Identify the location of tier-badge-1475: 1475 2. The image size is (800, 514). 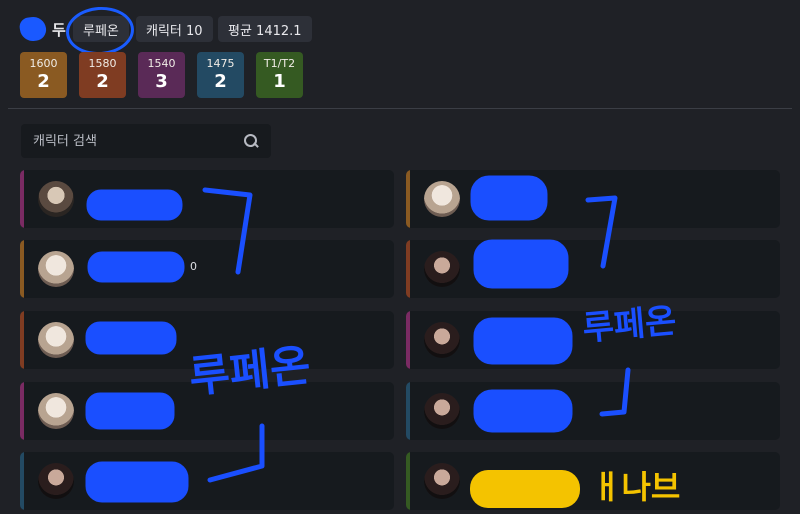
(220, 75).